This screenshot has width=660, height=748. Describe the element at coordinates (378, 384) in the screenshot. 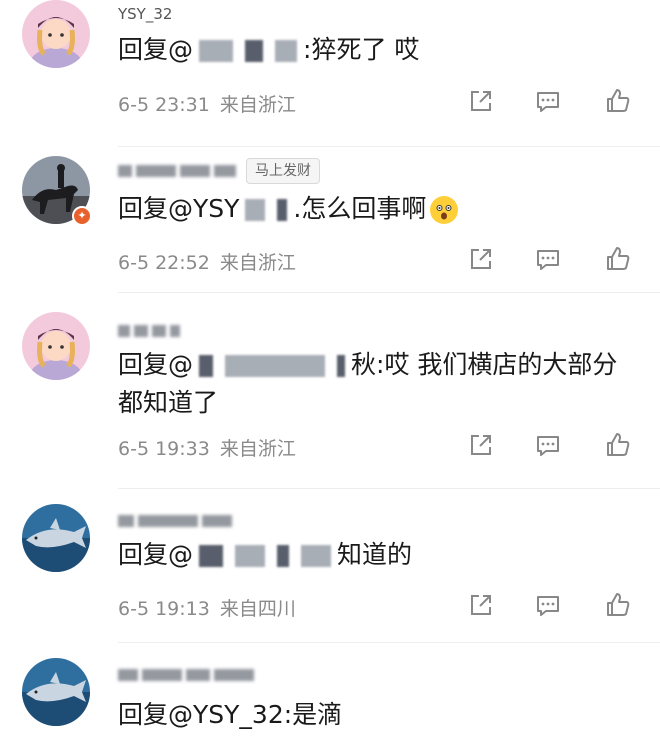

I see `comment-text: 回复@ 秋:哎 我们横店的大部分都知道了` at that location.